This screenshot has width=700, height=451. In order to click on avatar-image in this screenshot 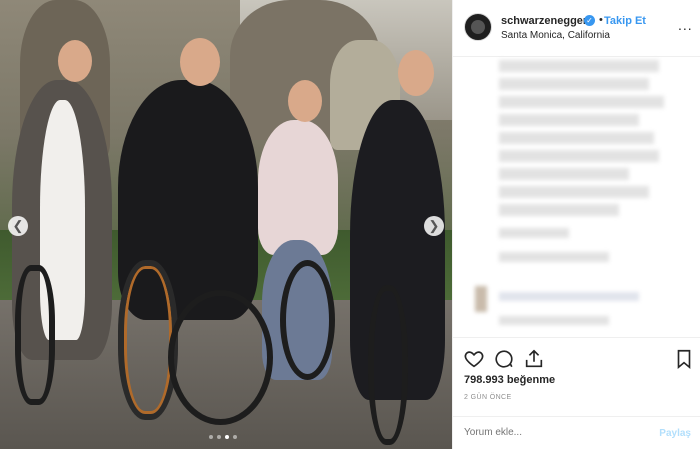, I will do `click(478, 27)`.